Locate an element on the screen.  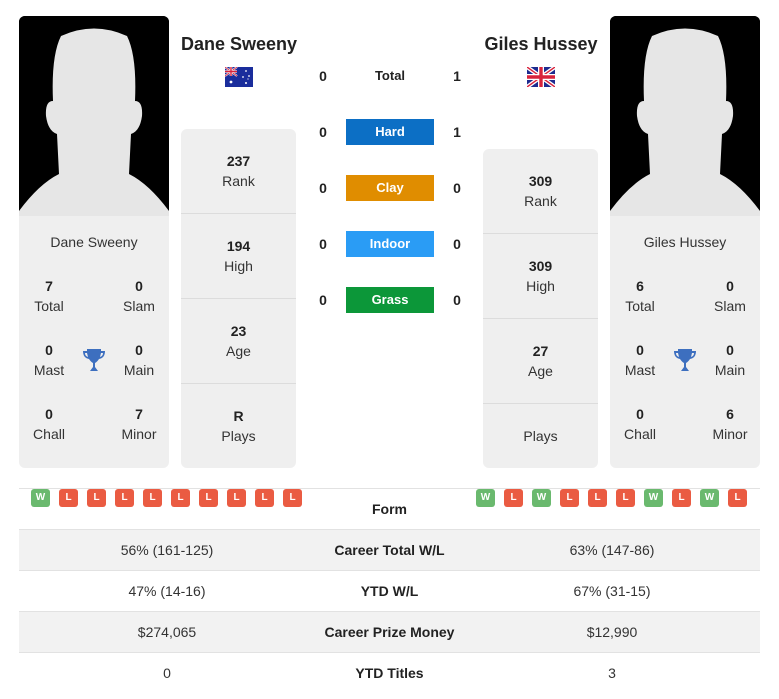
h2h-hard-row: 0 Hard 1 is located at coordinates (390, 132).